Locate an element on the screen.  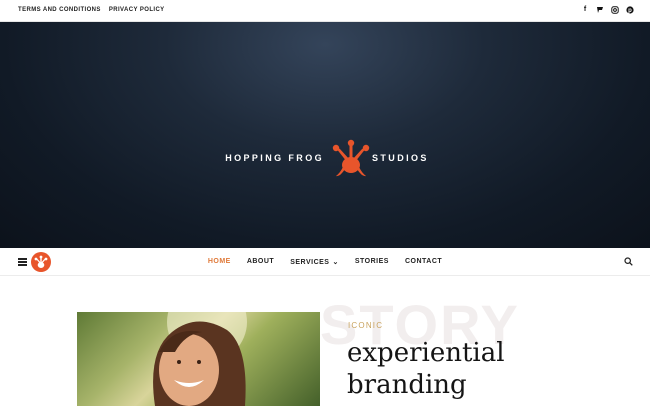
nav-item-services: SERVICES ⌄ is located at coordinates (314, 262).